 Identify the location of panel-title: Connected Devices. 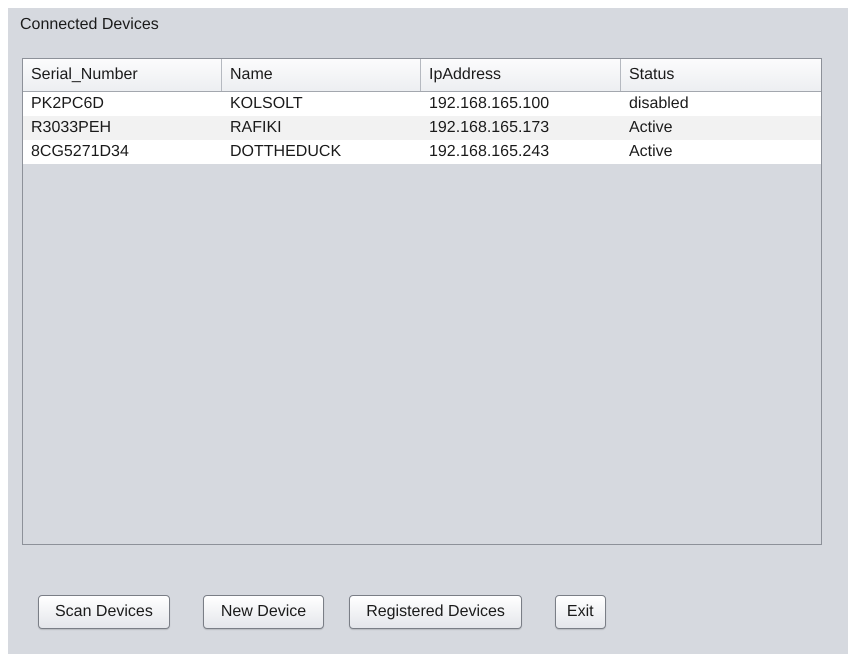
(89, 25).